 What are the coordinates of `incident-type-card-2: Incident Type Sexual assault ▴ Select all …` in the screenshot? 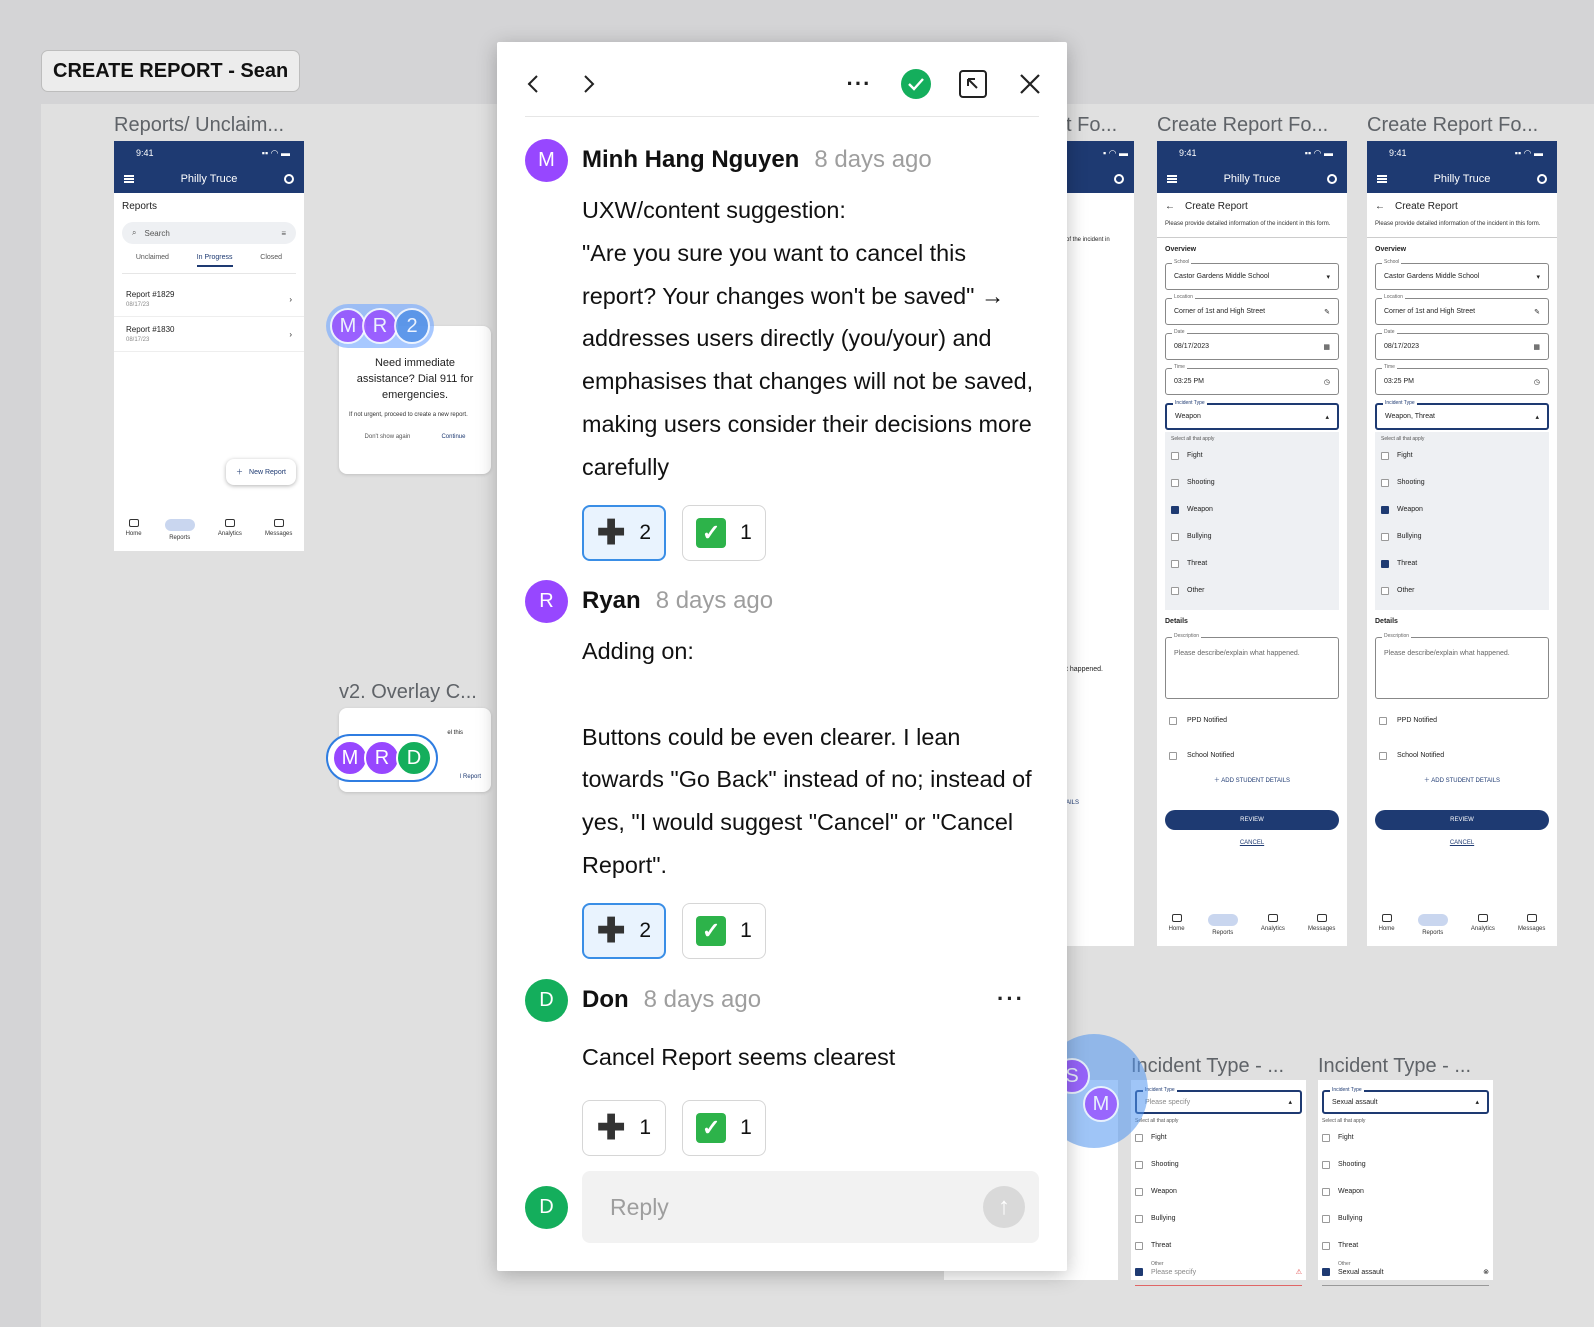 It's located at (1405, 1183).